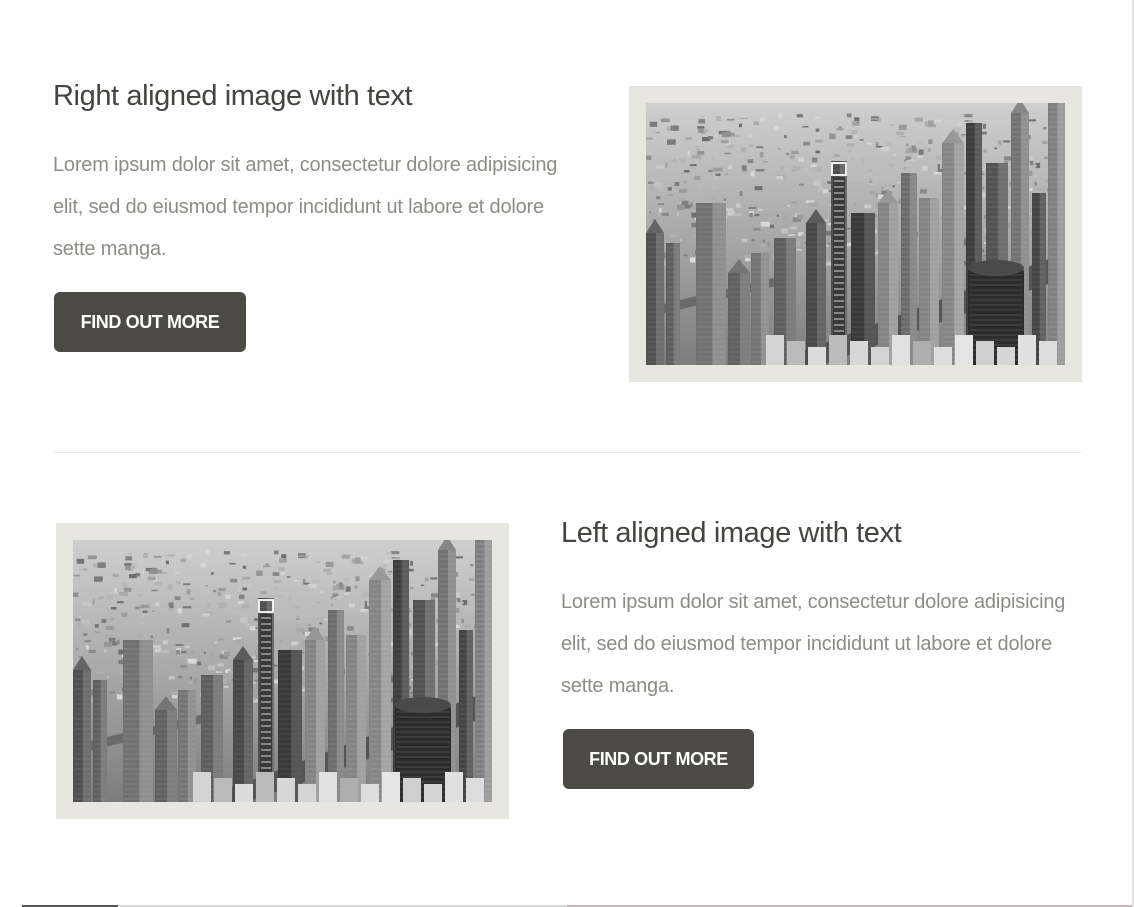  I want to click on section-heading: Right aligned image with text, so click(233, 96).